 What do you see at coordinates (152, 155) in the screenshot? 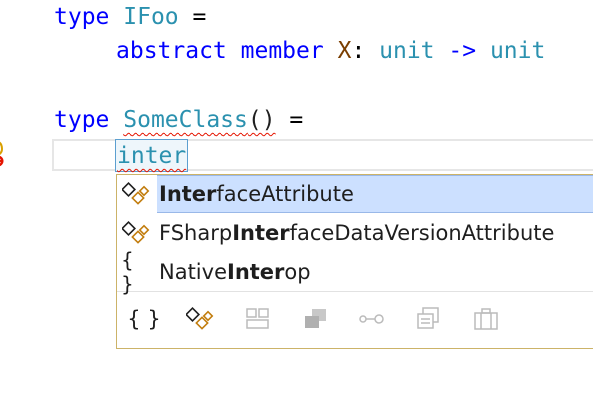
I see `typed-identifier: inter` at bounding box center [152, 155].